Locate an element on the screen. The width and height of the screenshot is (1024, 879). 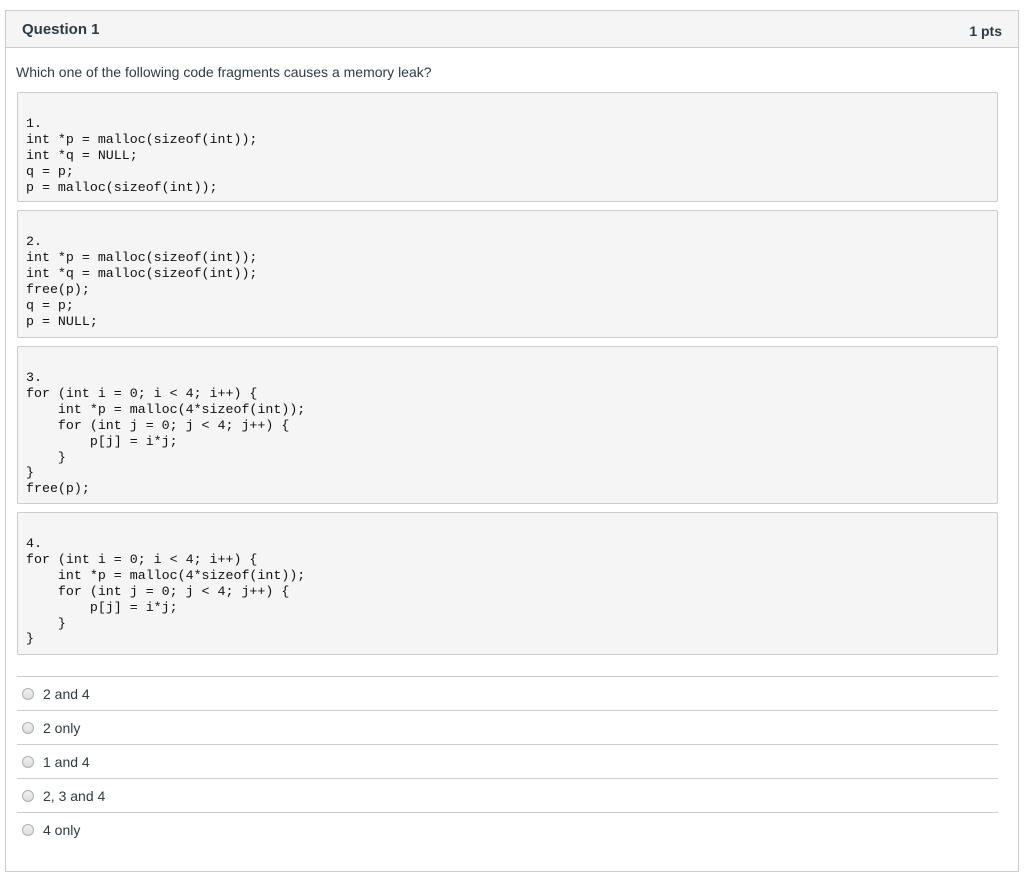
answer-label: 4 only is located at coordinates (62, 829).